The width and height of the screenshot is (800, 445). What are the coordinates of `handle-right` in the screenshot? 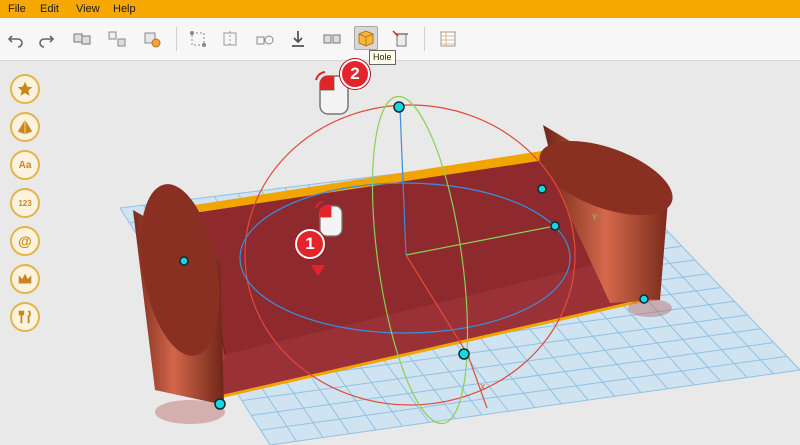 It's located at (555, 226).